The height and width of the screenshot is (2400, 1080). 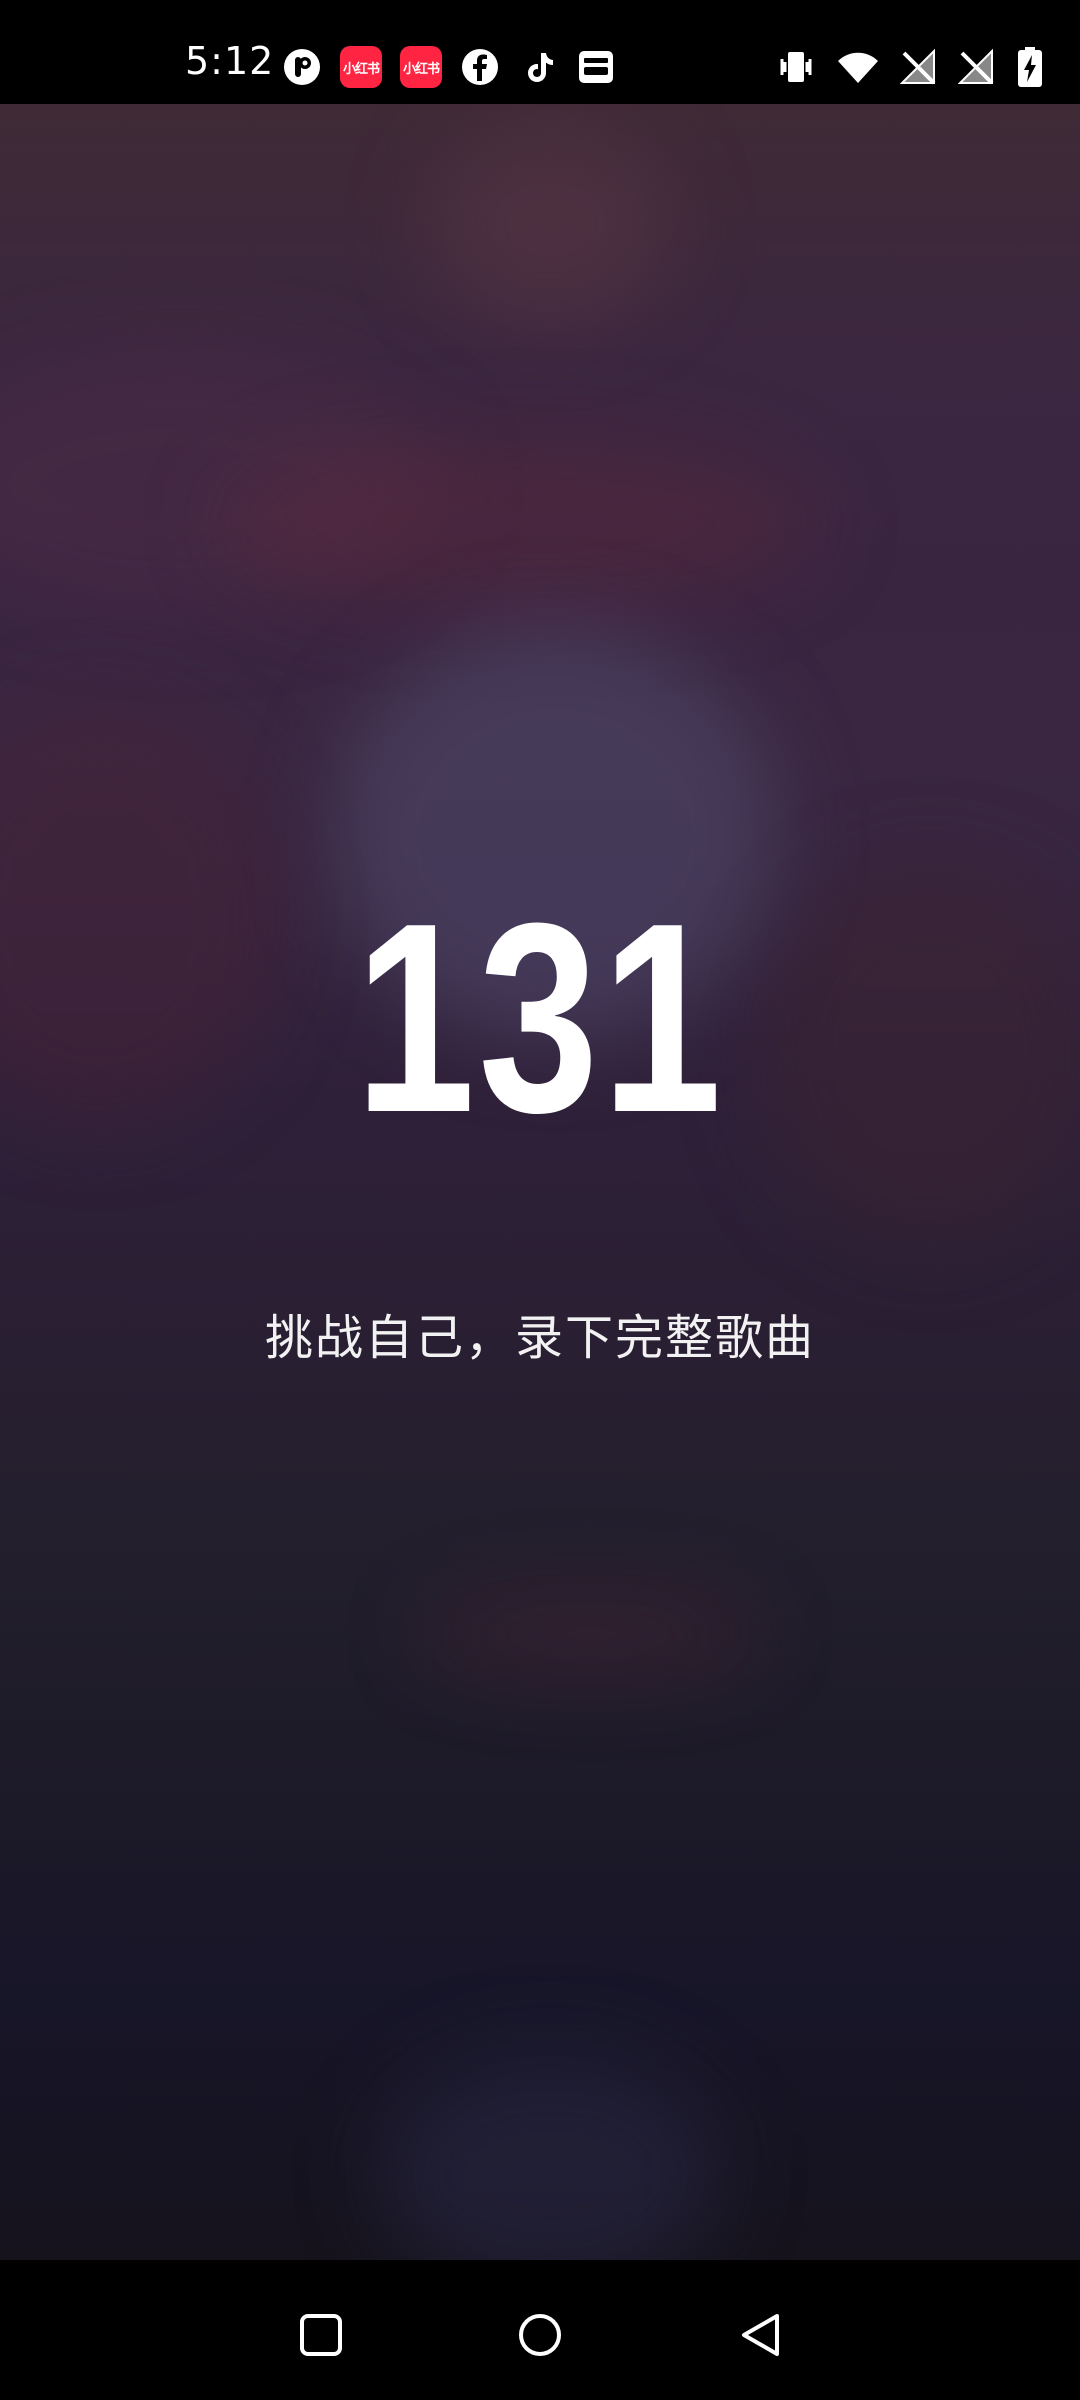 I want to click on recents-button, so click(x=321, y=2335).